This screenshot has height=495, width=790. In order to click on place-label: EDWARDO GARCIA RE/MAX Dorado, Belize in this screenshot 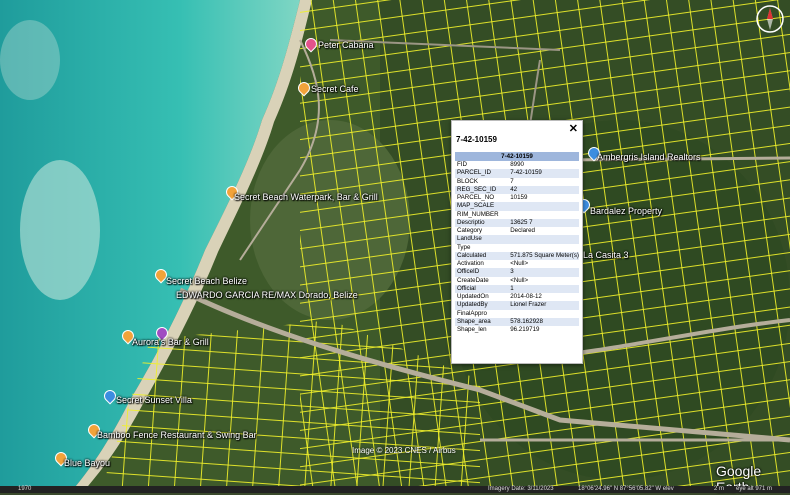, I will do `click(267, 295)`.